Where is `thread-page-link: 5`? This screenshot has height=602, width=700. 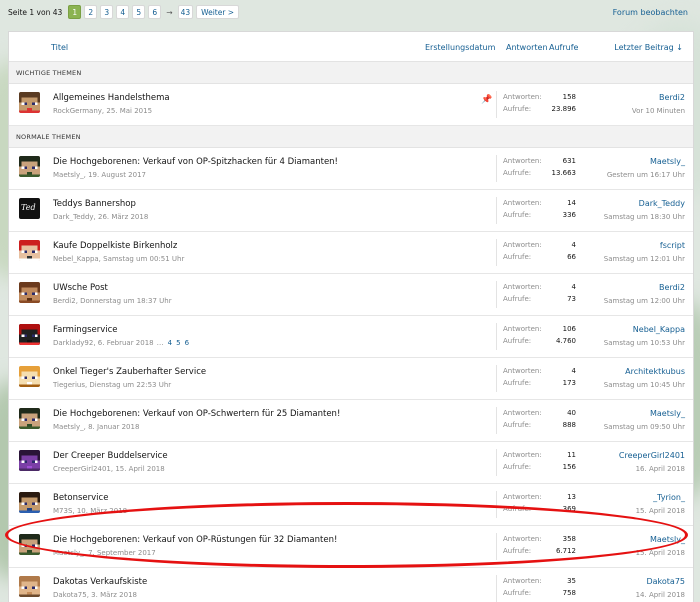
thread-page-link: 5 is located at coordinates (178, 343).